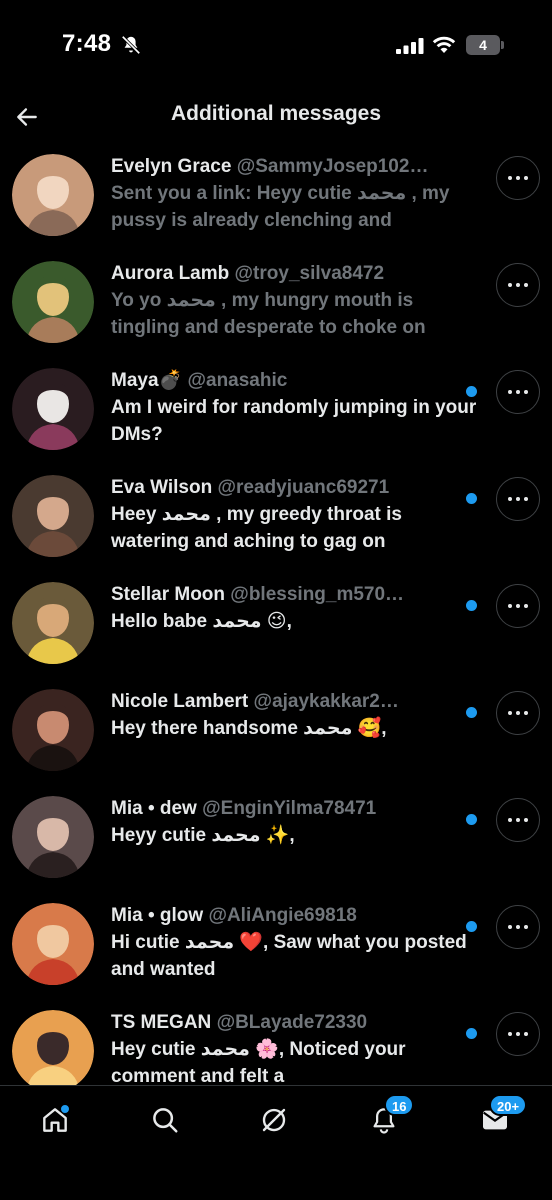 This screenshot has height=1200, width=552. I want to click on sender-handle: @readyjuanc69271, so click(303, 487).